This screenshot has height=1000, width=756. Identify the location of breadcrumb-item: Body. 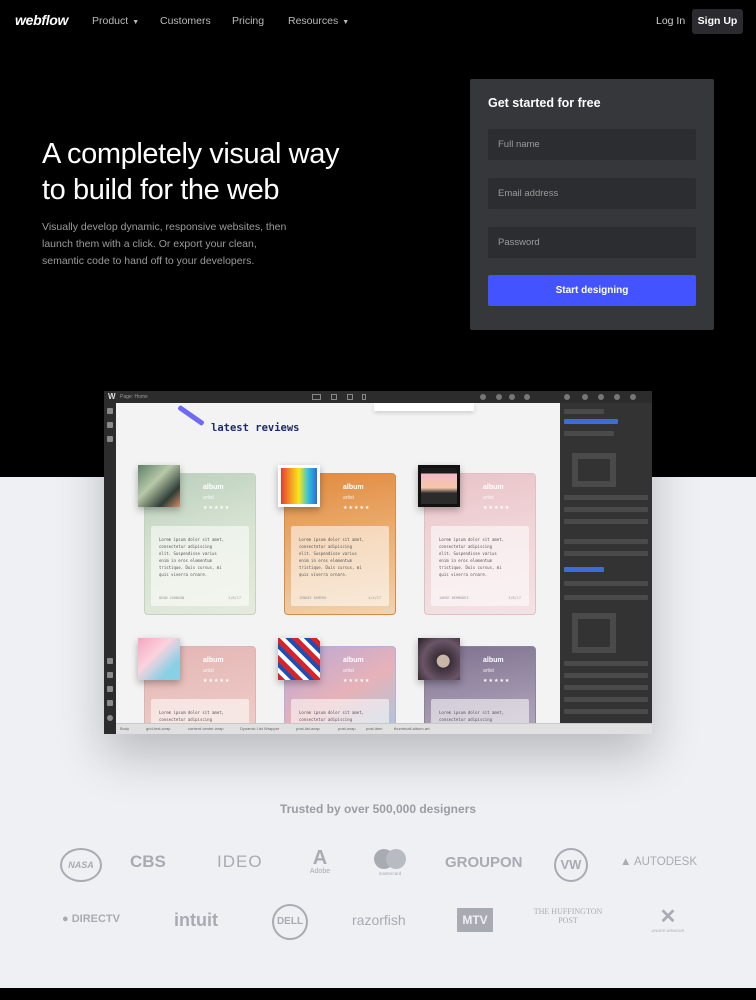
(125, 728).